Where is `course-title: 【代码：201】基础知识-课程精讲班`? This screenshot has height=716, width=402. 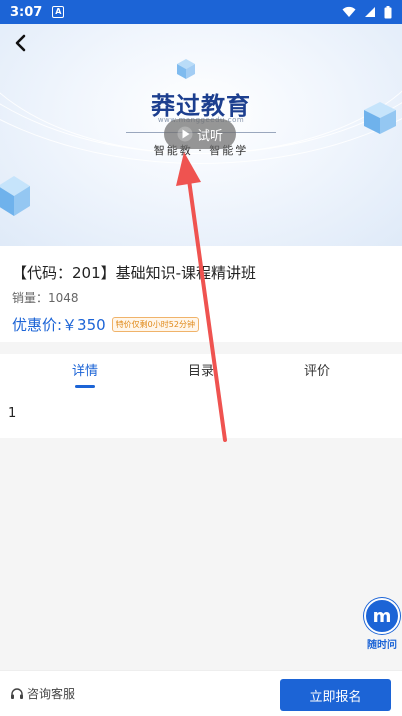 course-title: 【代码：201】基础知识-课程精讲班 is located at coordinates (134, 273).